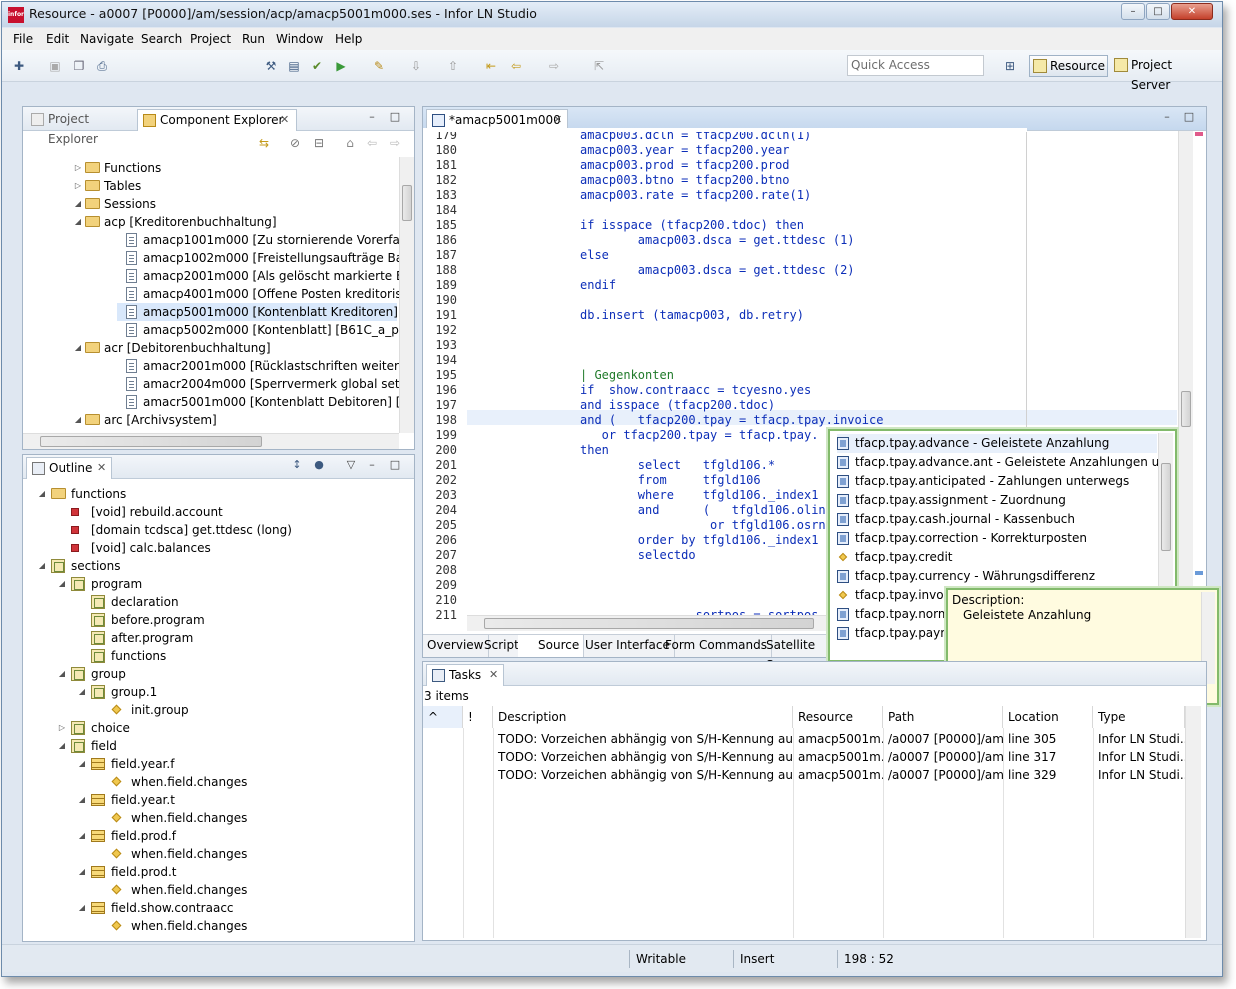  What do you see at coordinates (317, 66) in the screenshot?
I see `checkin-icon: ✔` at bounding box center [317, 66].